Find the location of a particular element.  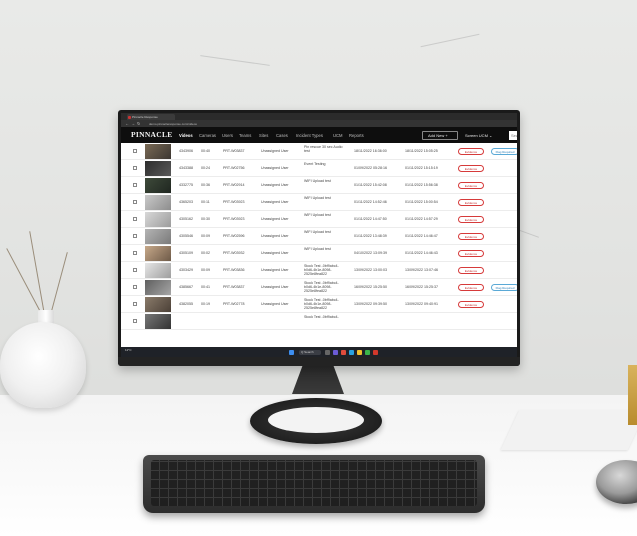

back-icon: ← is located at coordinates (127, 123).